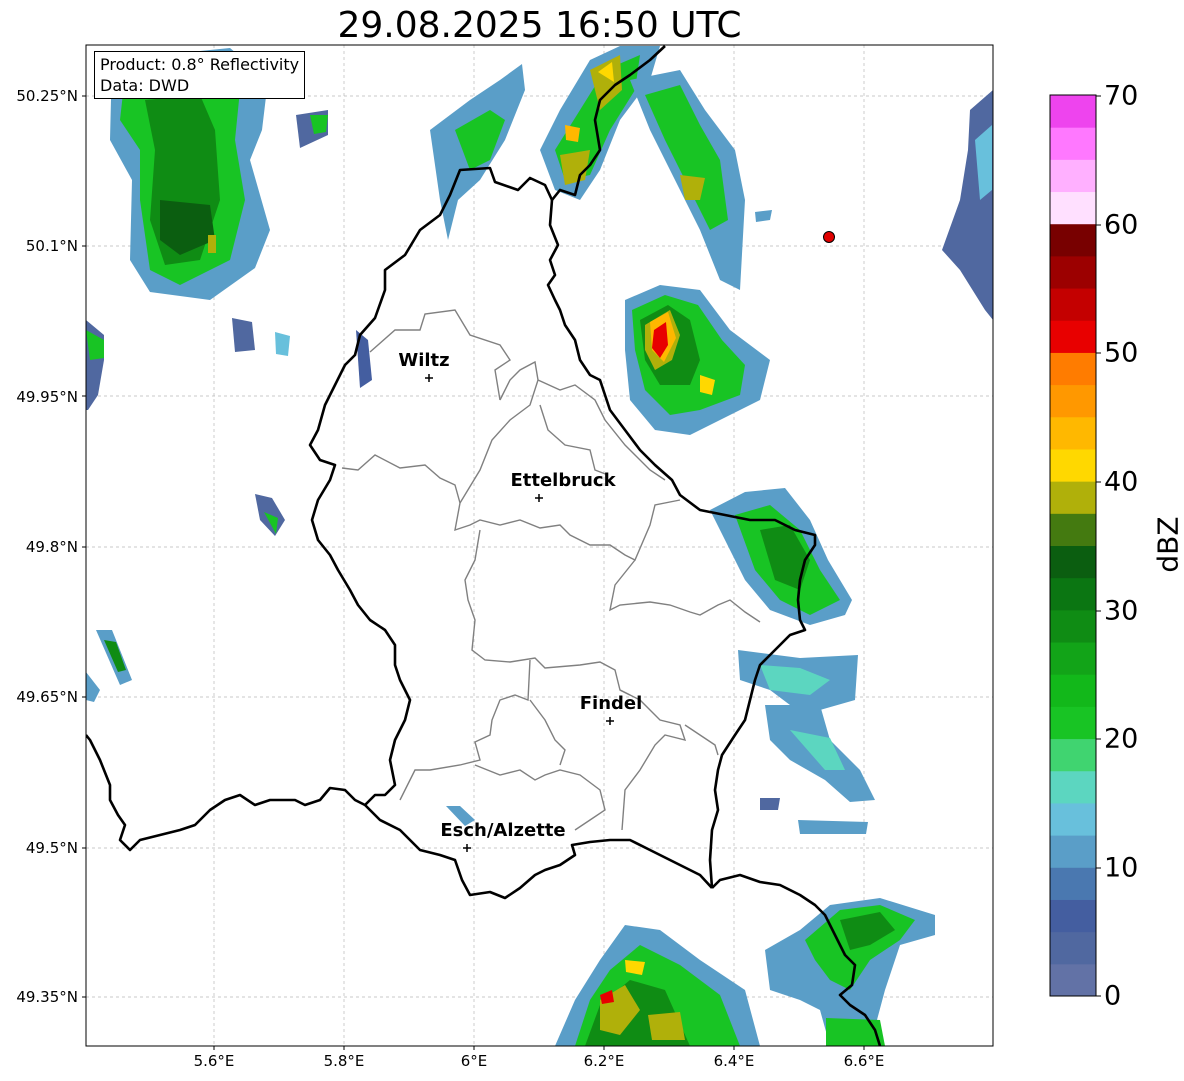  Describe the element at coordinates (829, 237) in the screenshot. I see `radar-site-marker` at that location.